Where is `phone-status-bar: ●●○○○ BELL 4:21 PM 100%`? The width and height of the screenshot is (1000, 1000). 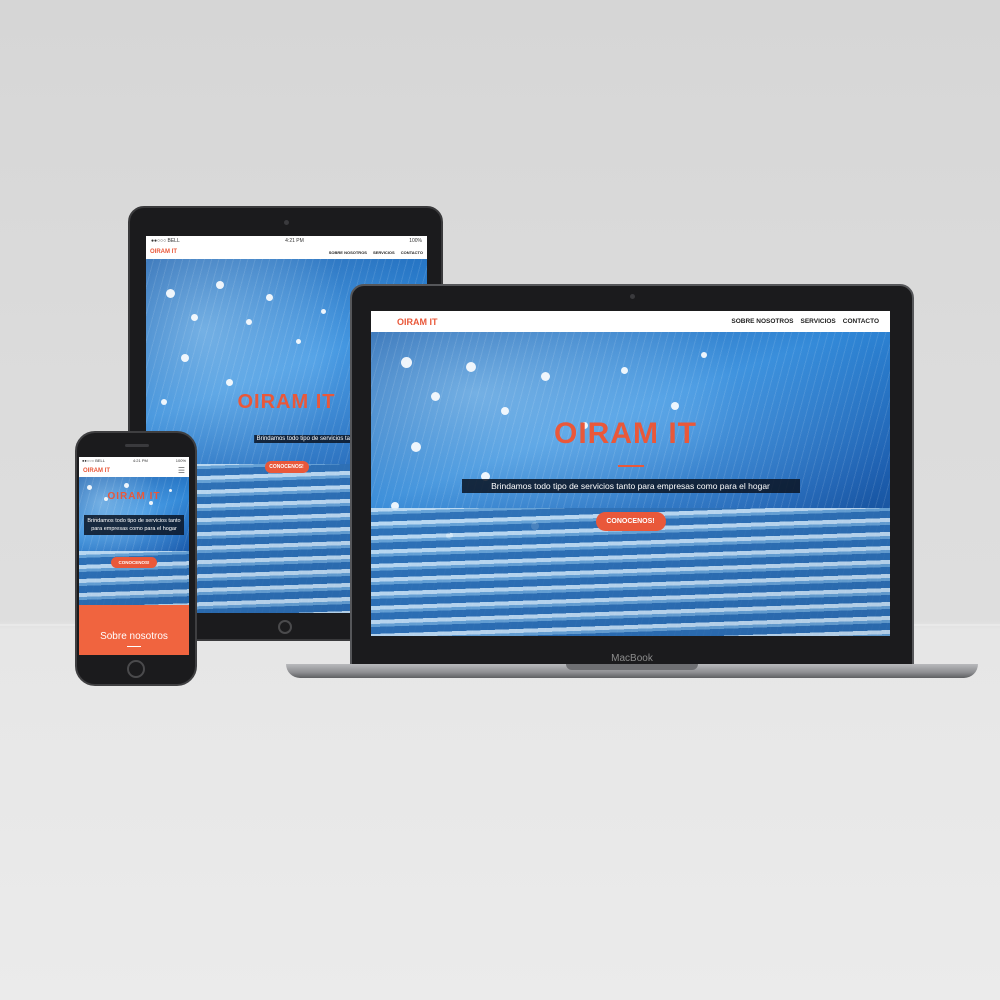
phone-status-bar: ●●○○○ BELL 4:21 PM 100% is located at coordinates (134, 460).